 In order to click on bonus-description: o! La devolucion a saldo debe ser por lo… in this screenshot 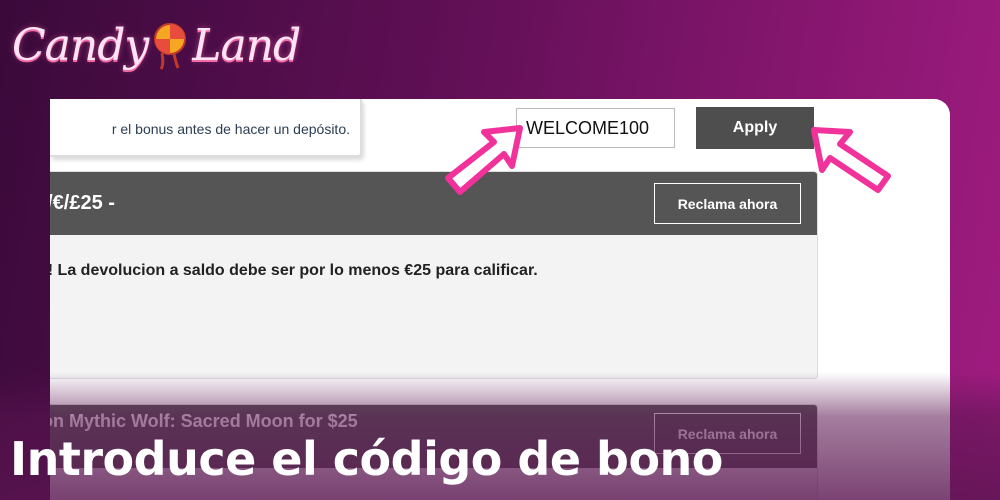, I will do `click(294, 270)`.